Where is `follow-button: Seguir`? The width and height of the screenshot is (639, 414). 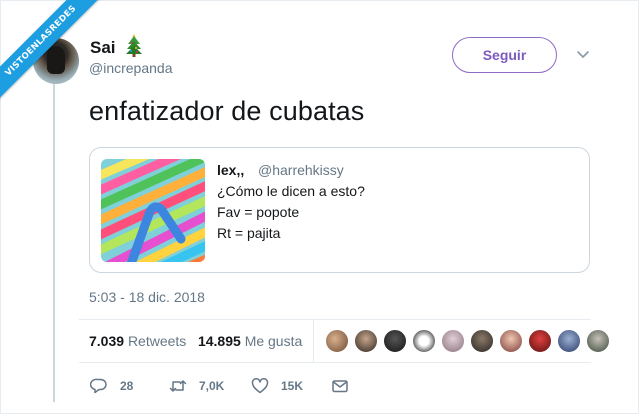 follow-button: Seguir is located at coordinates (504, 55).